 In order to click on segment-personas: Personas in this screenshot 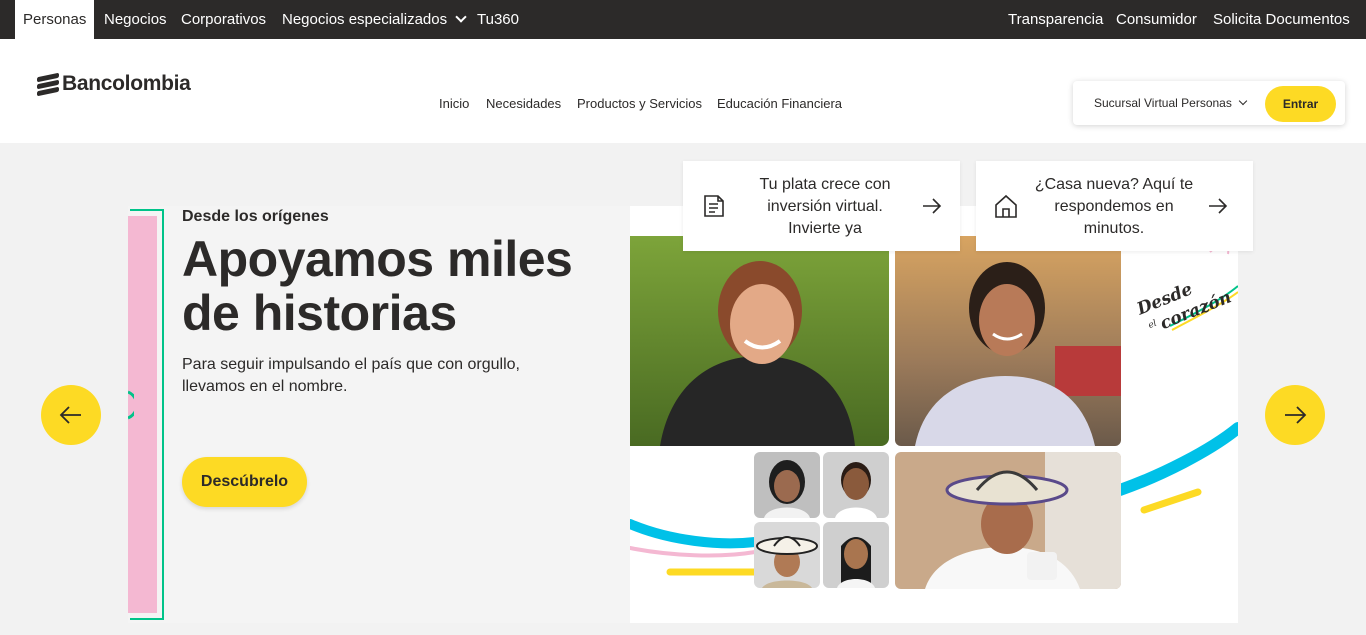, I will do `click(55, 19)`.